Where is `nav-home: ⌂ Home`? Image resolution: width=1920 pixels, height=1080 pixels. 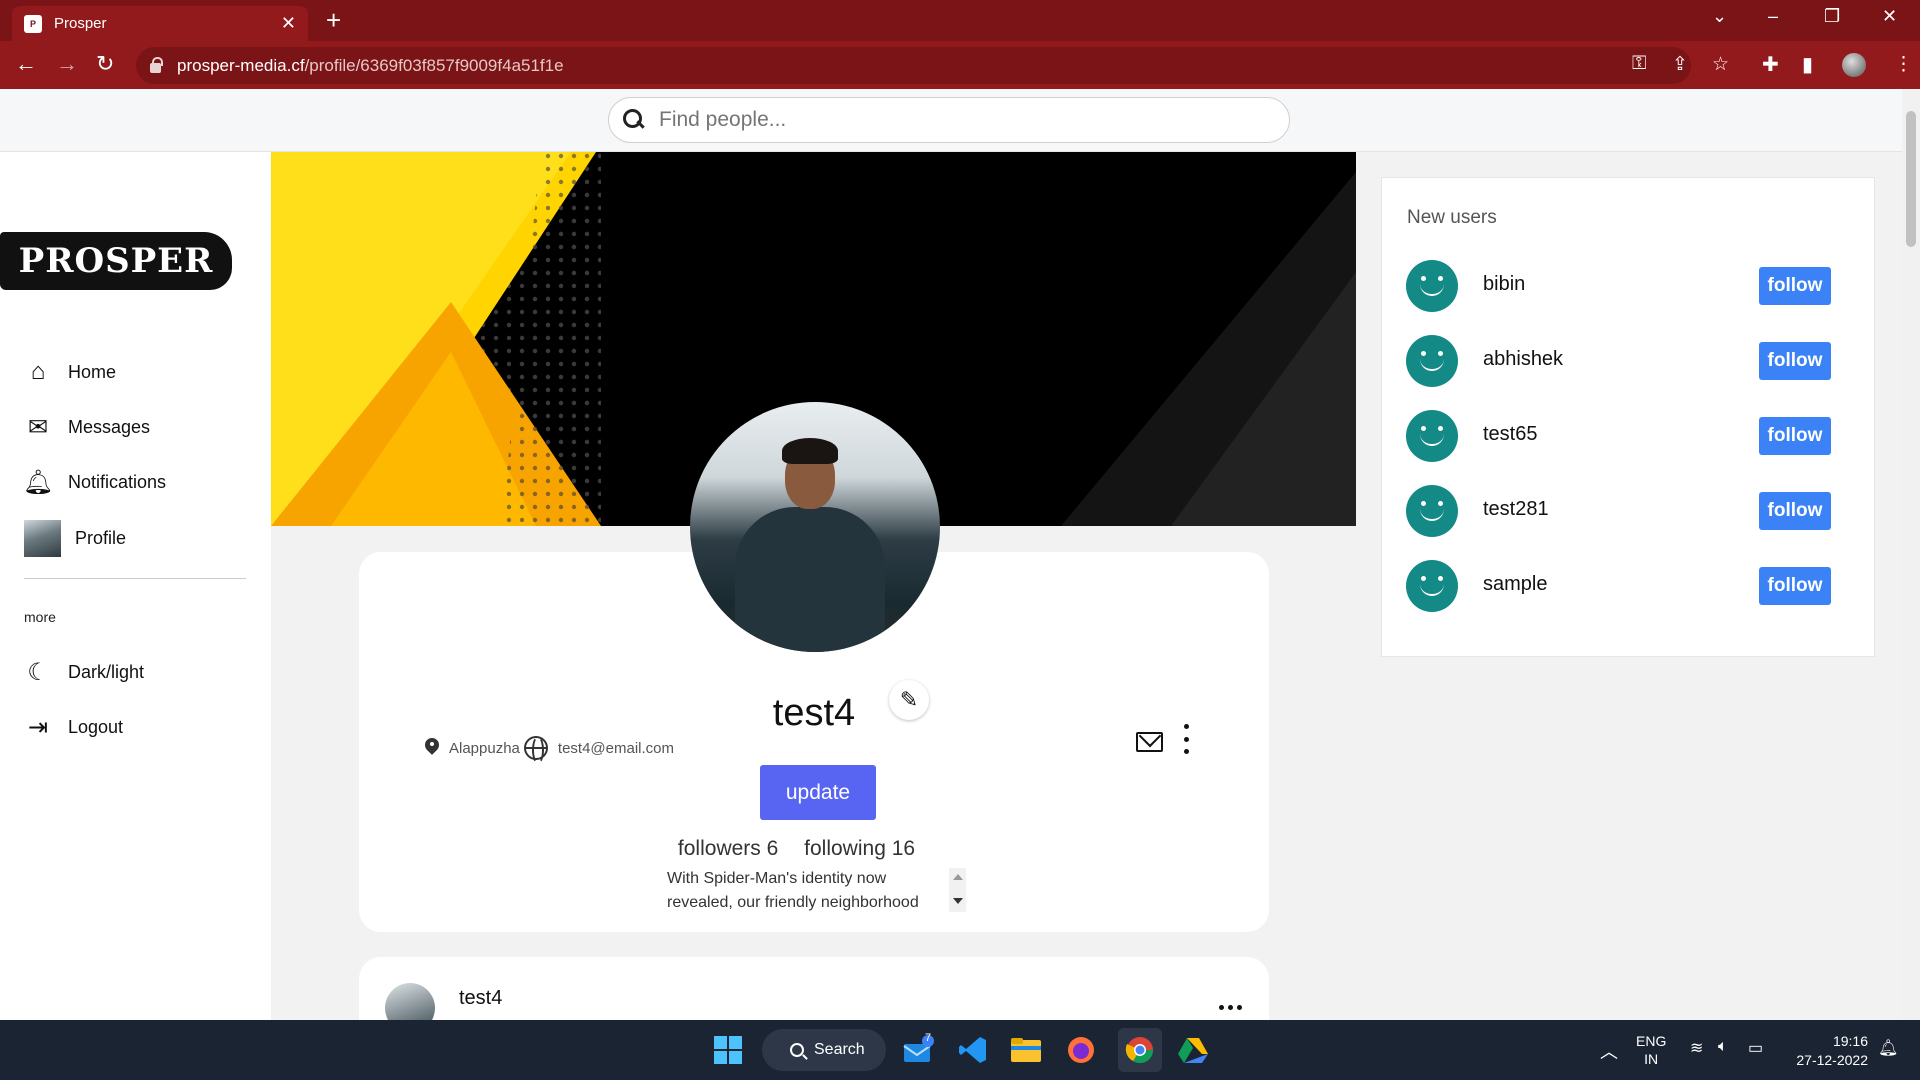
nav-home: ⌂ Home is located at coordinates (70, 372).